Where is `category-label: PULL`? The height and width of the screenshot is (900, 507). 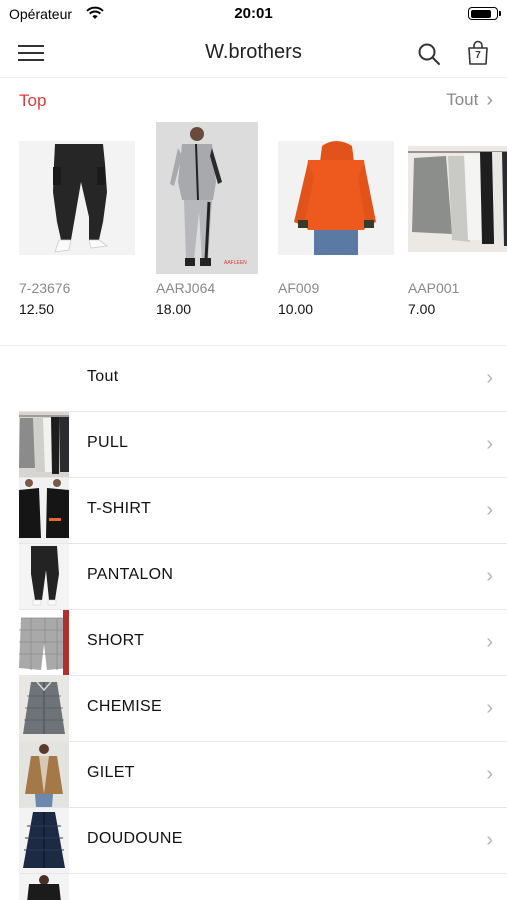
category-label: PULL is located at coordinates (108, 442).